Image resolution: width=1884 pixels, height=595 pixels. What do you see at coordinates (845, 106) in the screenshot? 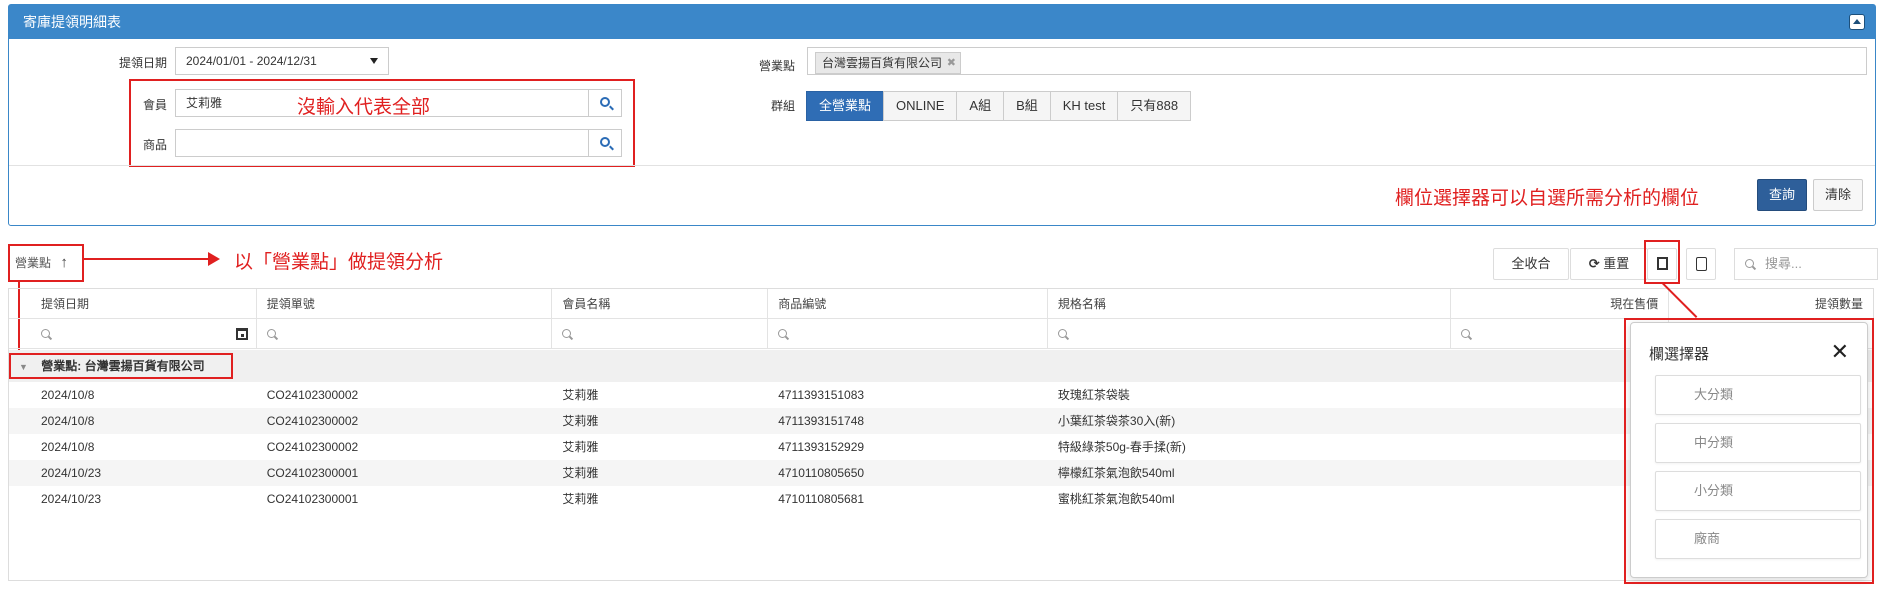
I see `group-all: 全營業點` at bounding box center [845, 106].